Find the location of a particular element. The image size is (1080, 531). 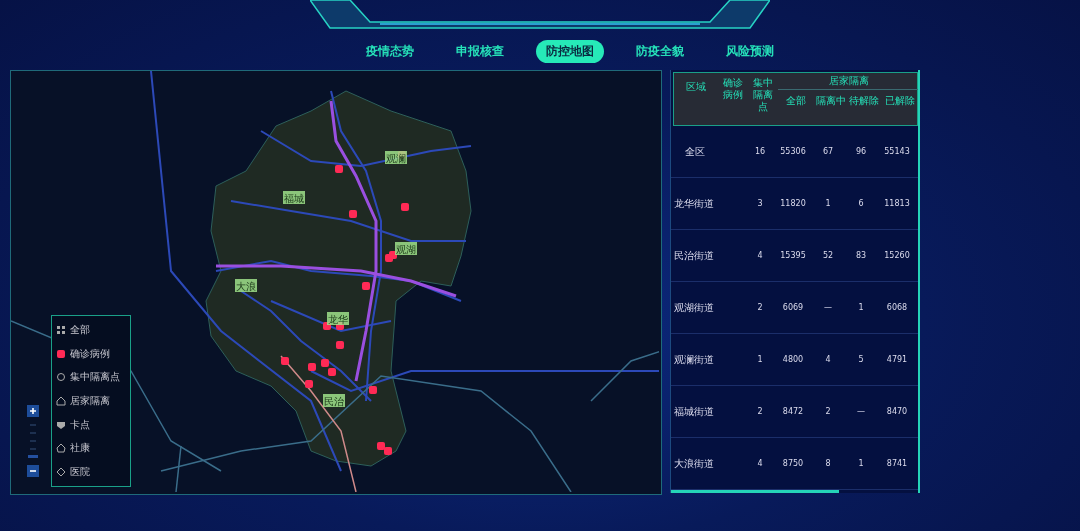

grid-icon is located at coordinates (61, 329).